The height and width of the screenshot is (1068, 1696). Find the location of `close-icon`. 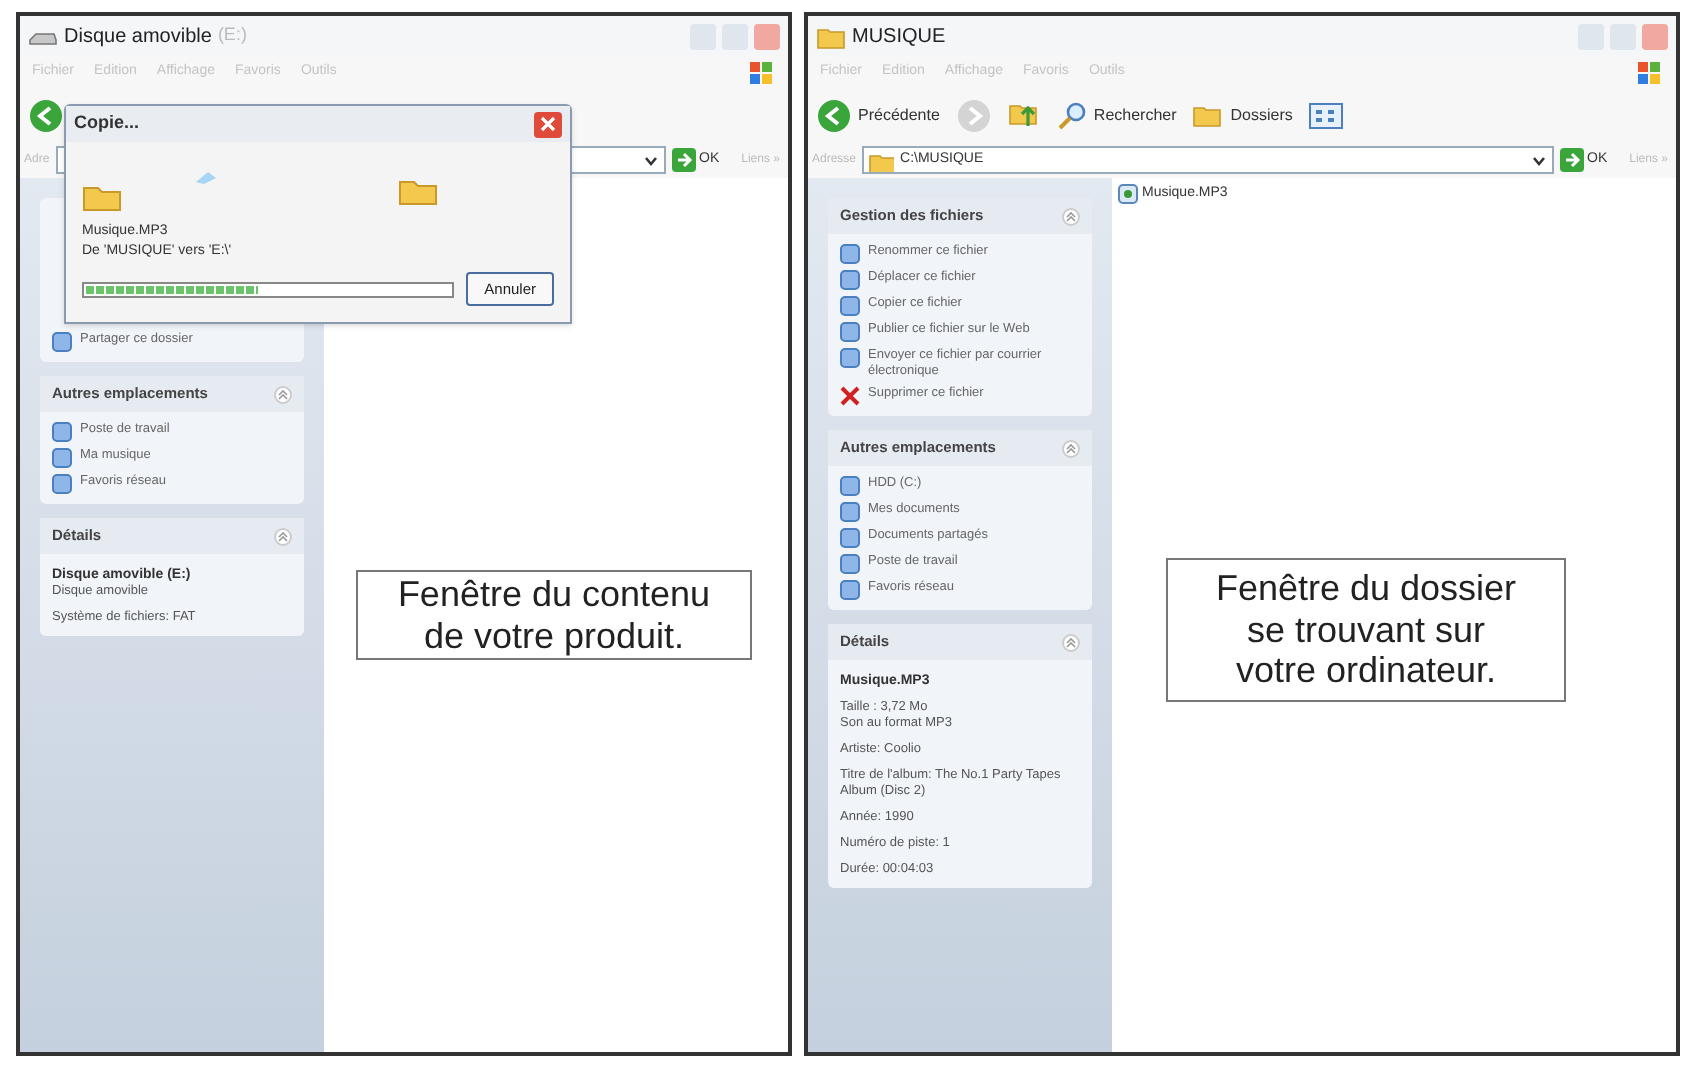

close-icon is located at coordinates (548, 124).